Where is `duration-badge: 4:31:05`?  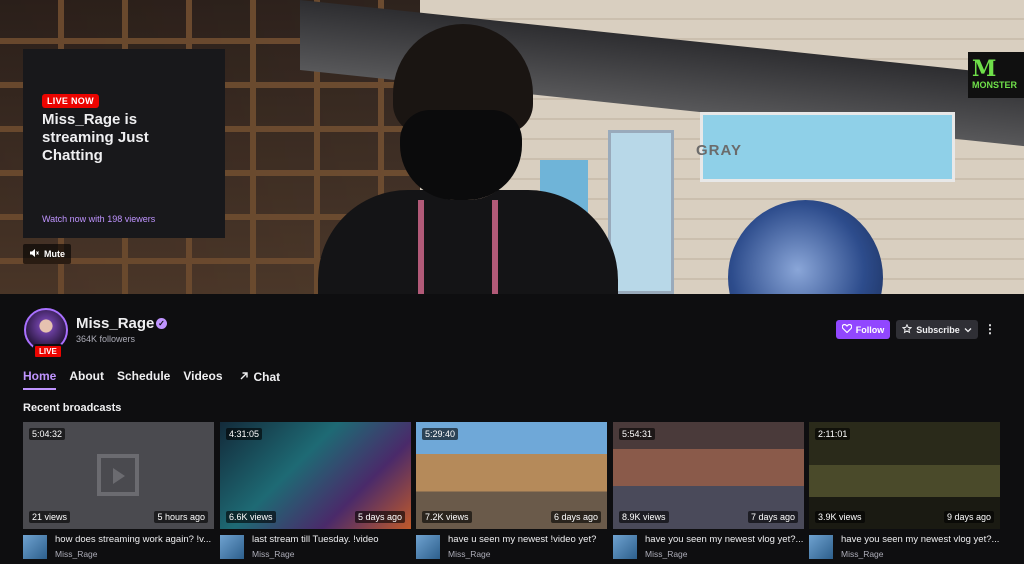
duration-badge: 4:31:05 is located at coordinates (244, 434).